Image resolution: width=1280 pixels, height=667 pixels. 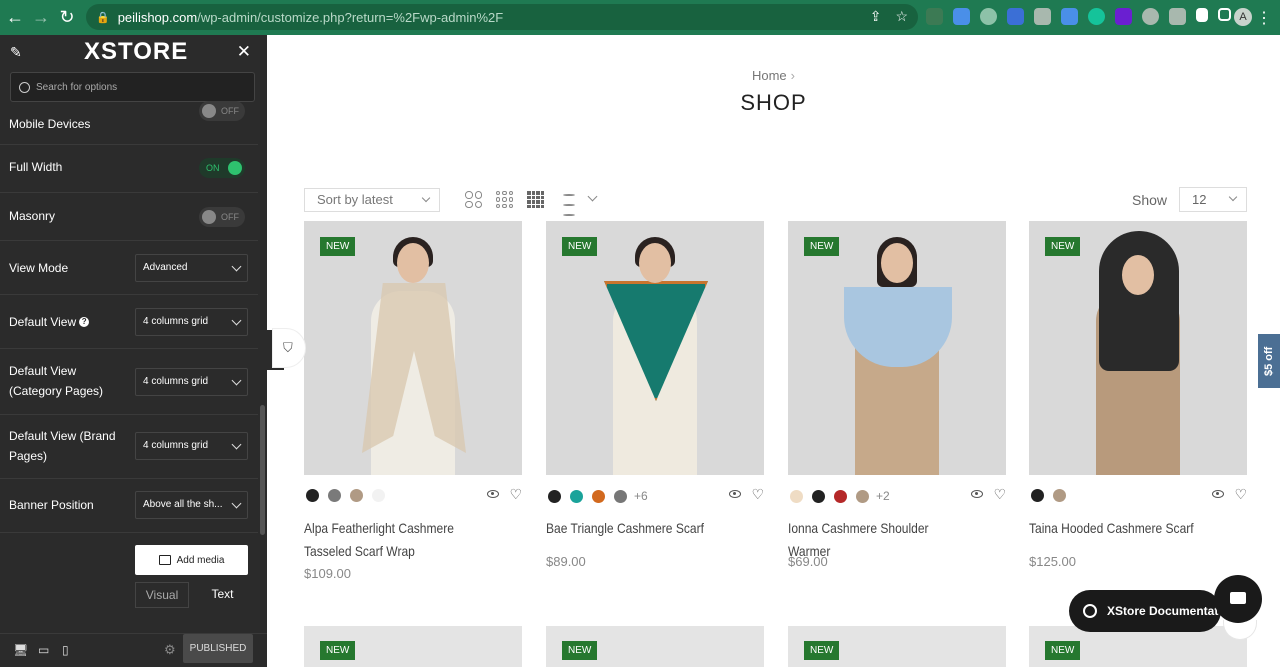 I want to click on product-price: $125.00, so click(x=1052, y=561).